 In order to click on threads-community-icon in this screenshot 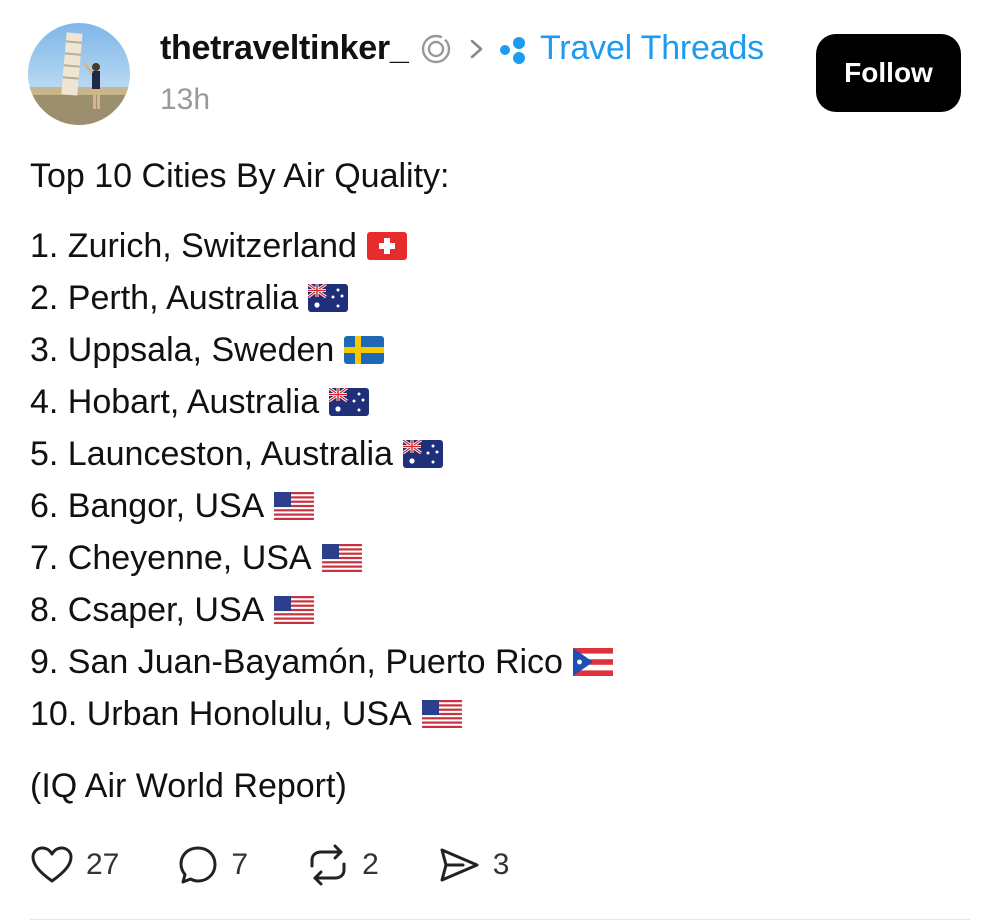, I will do `click(514, 50)`.